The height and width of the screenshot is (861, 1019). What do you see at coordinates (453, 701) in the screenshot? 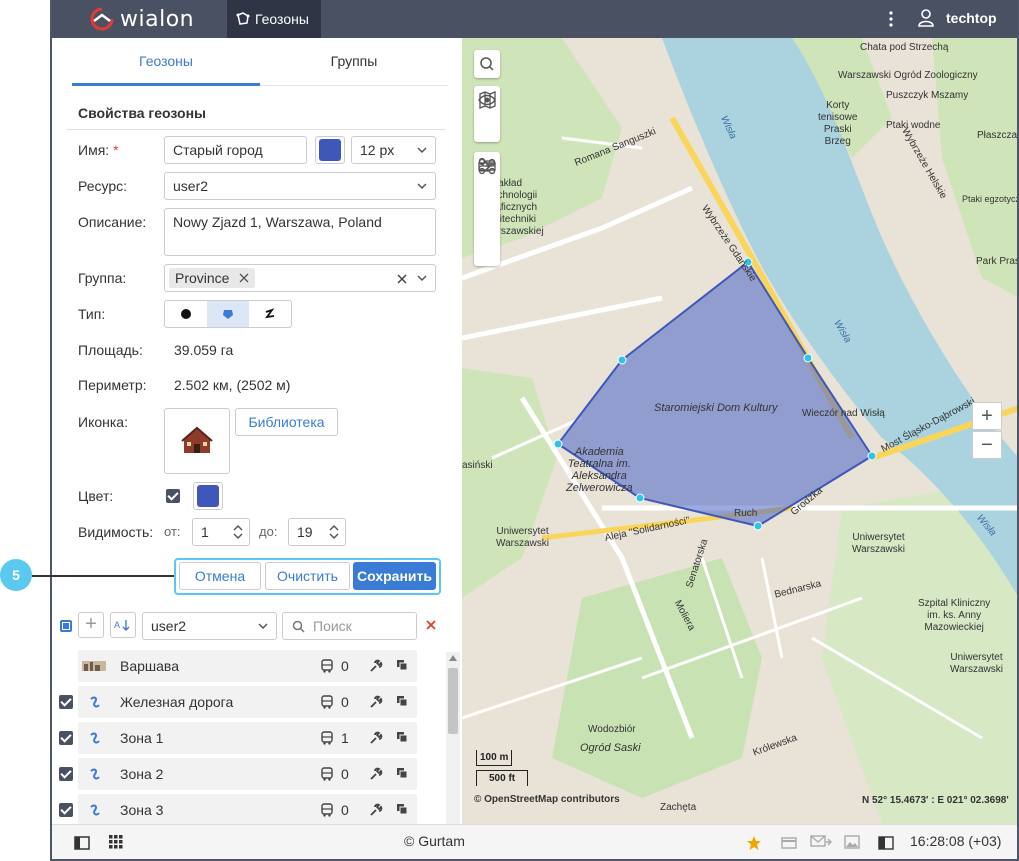
I see `scroll-thumb` at bounding box center [453, 701].